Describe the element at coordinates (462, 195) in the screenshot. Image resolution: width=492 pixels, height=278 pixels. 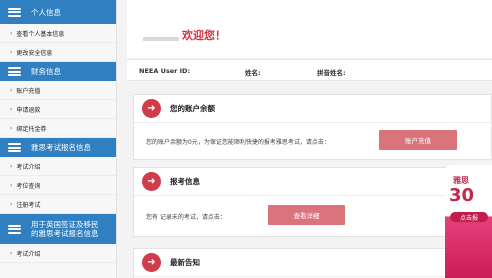
I see `promo-line-2: 30` at that location.